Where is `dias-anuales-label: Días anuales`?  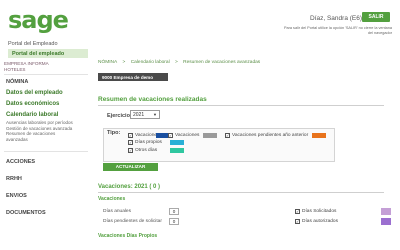 dias-anuales-label: Días anuales is located at coordinates (117, 211).